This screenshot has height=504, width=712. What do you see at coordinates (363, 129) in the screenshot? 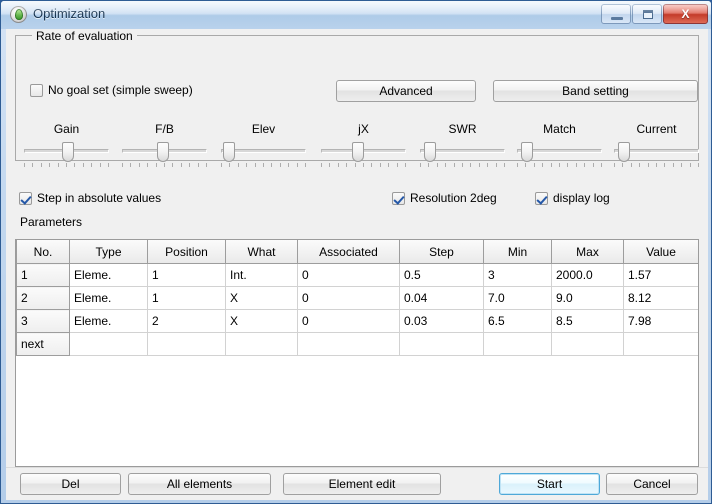
I see `slider-label-jx: jX` at bounding box center [363, 129].